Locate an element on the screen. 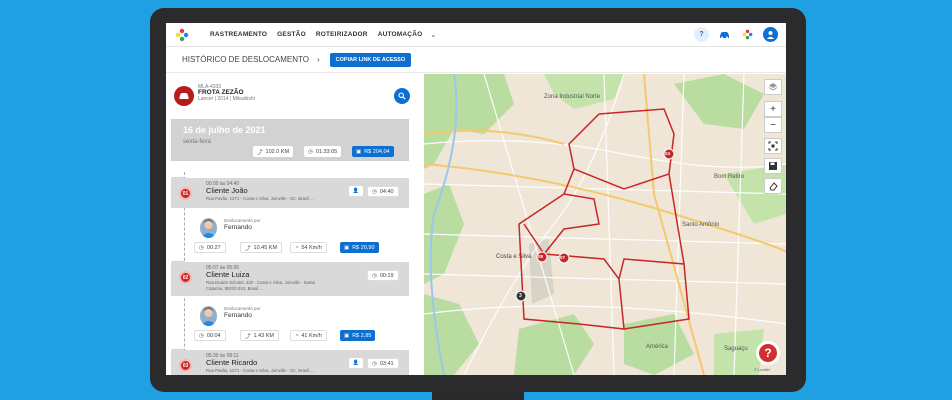  move-speed: ◔ 41 Km/h is located at coordinates (308, 335).